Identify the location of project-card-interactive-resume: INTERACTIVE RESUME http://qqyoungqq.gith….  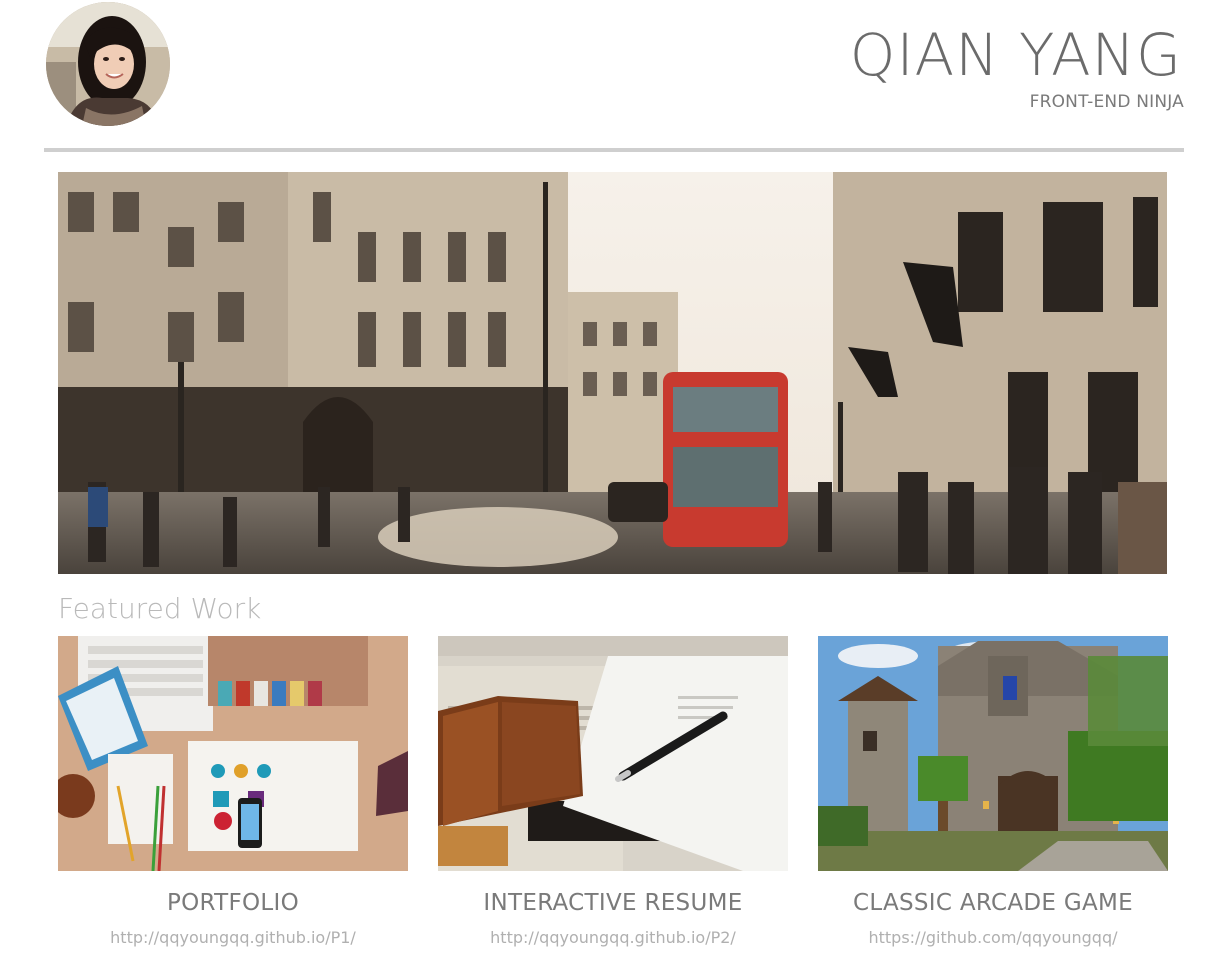
(613, 796).